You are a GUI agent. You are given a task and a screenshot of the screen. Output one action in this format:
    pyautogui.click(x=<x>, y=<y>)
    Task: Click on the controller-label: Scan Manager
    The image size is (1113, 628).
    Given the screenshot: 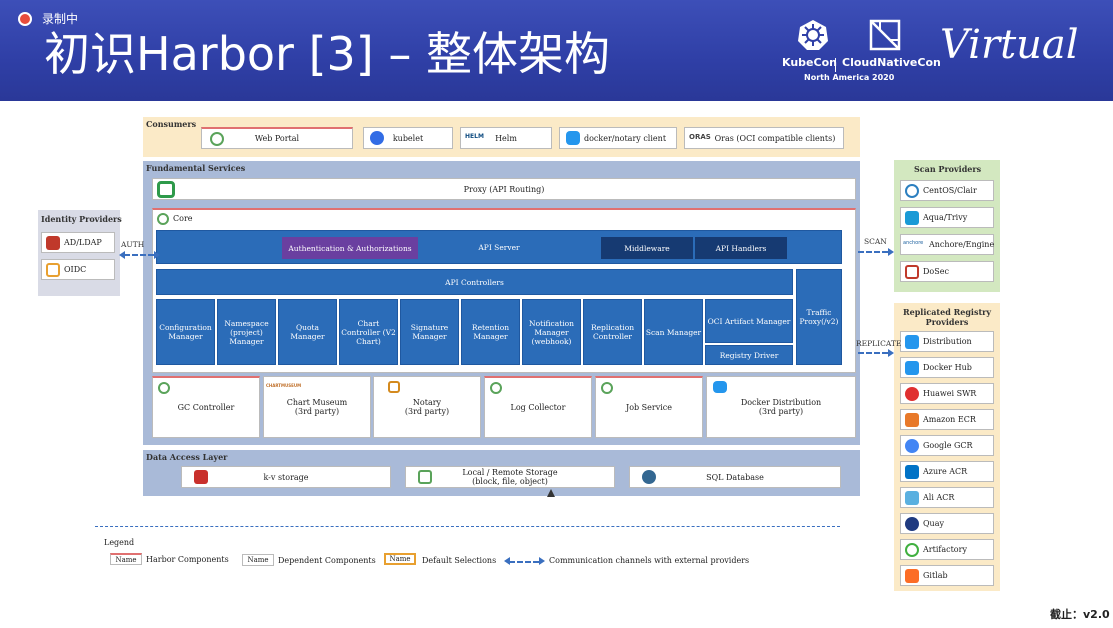 What is the action you would take?
    pyautogui.click(x=673, y=332)
    